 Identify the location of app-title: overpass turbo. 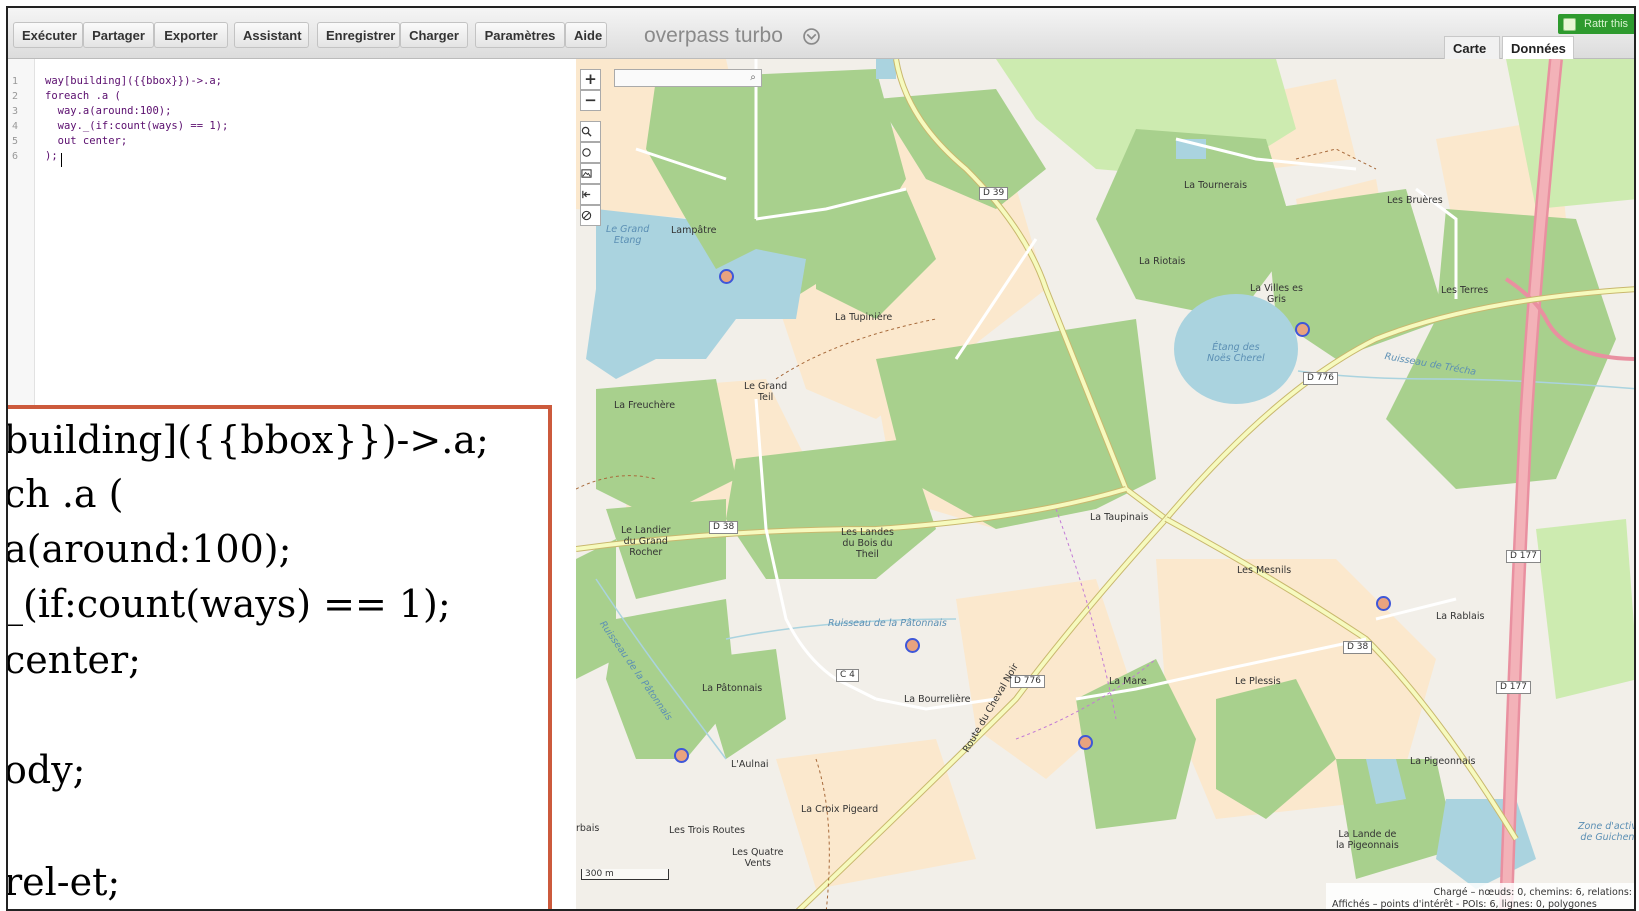
(713, 35).